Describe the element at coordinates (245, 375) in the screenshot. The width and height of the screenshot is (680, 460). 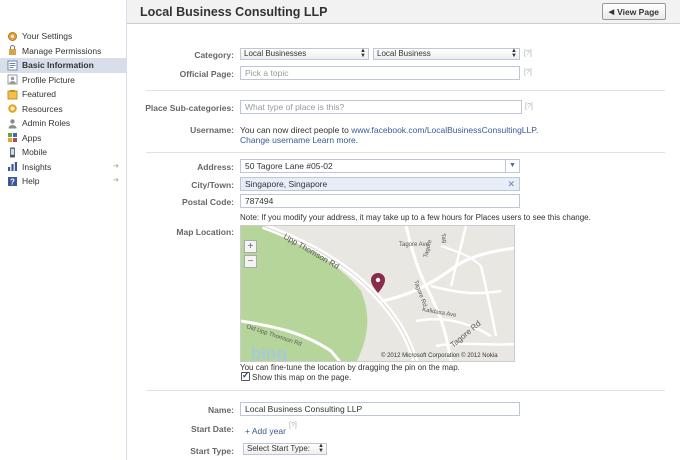
I see `show-map-checkbox` at that location.